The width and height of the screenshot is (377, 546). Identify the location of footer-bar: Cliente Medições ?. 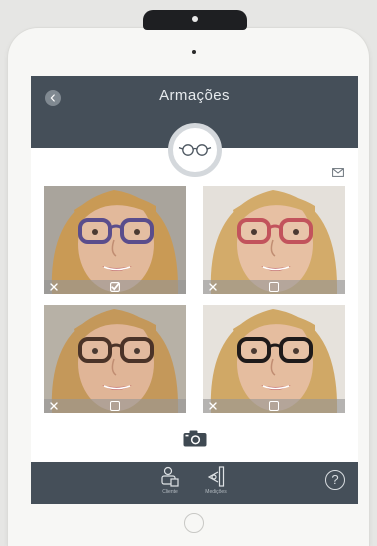
(194, 483).